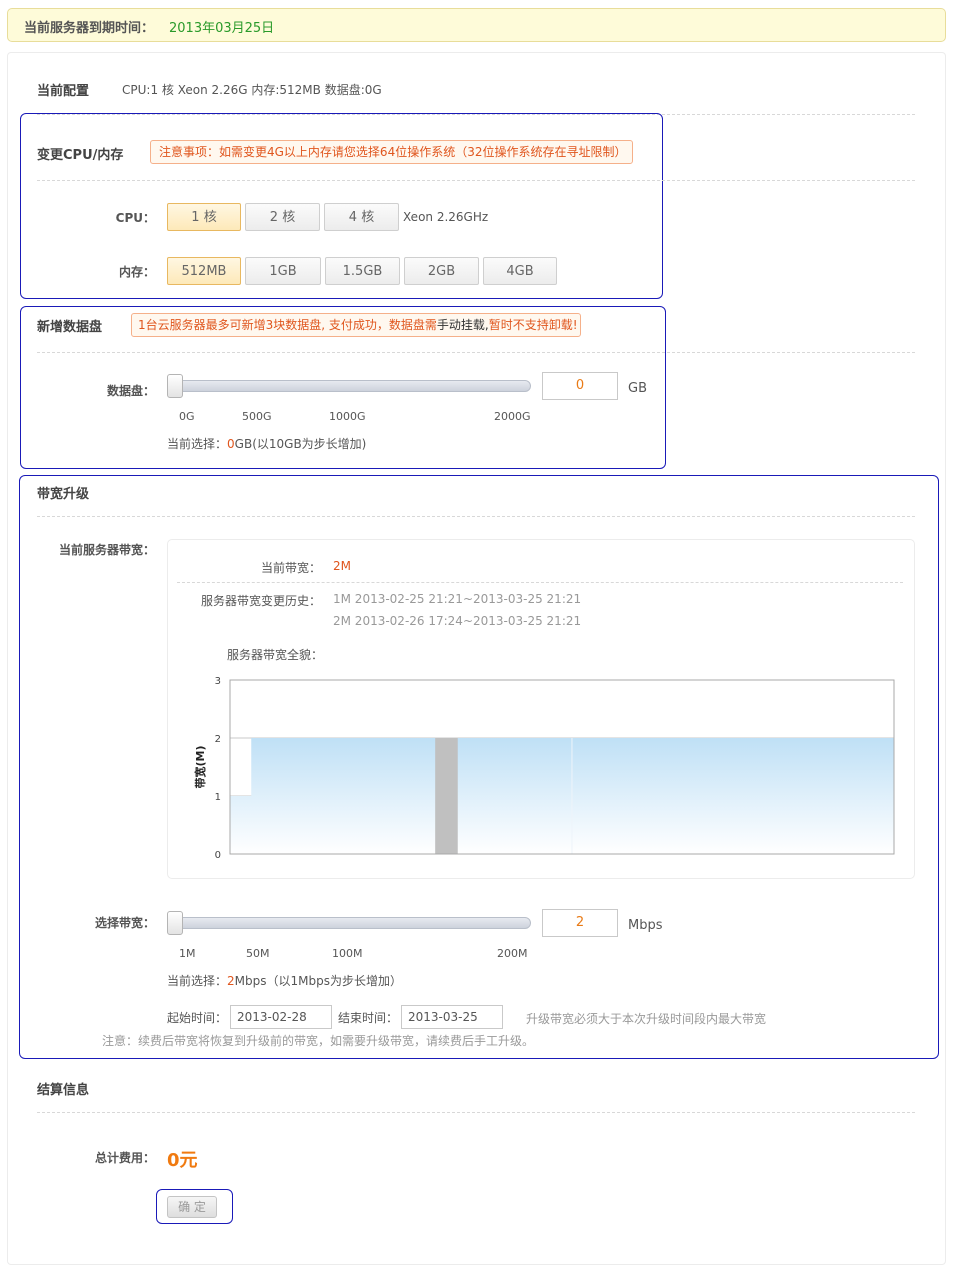 This screenshot has height=1287, width=963. Describe the element at coordinates (275, 655) in the screenshot. I see `bandwidth-overview-label: 服务器带宽全貌：` at that location.